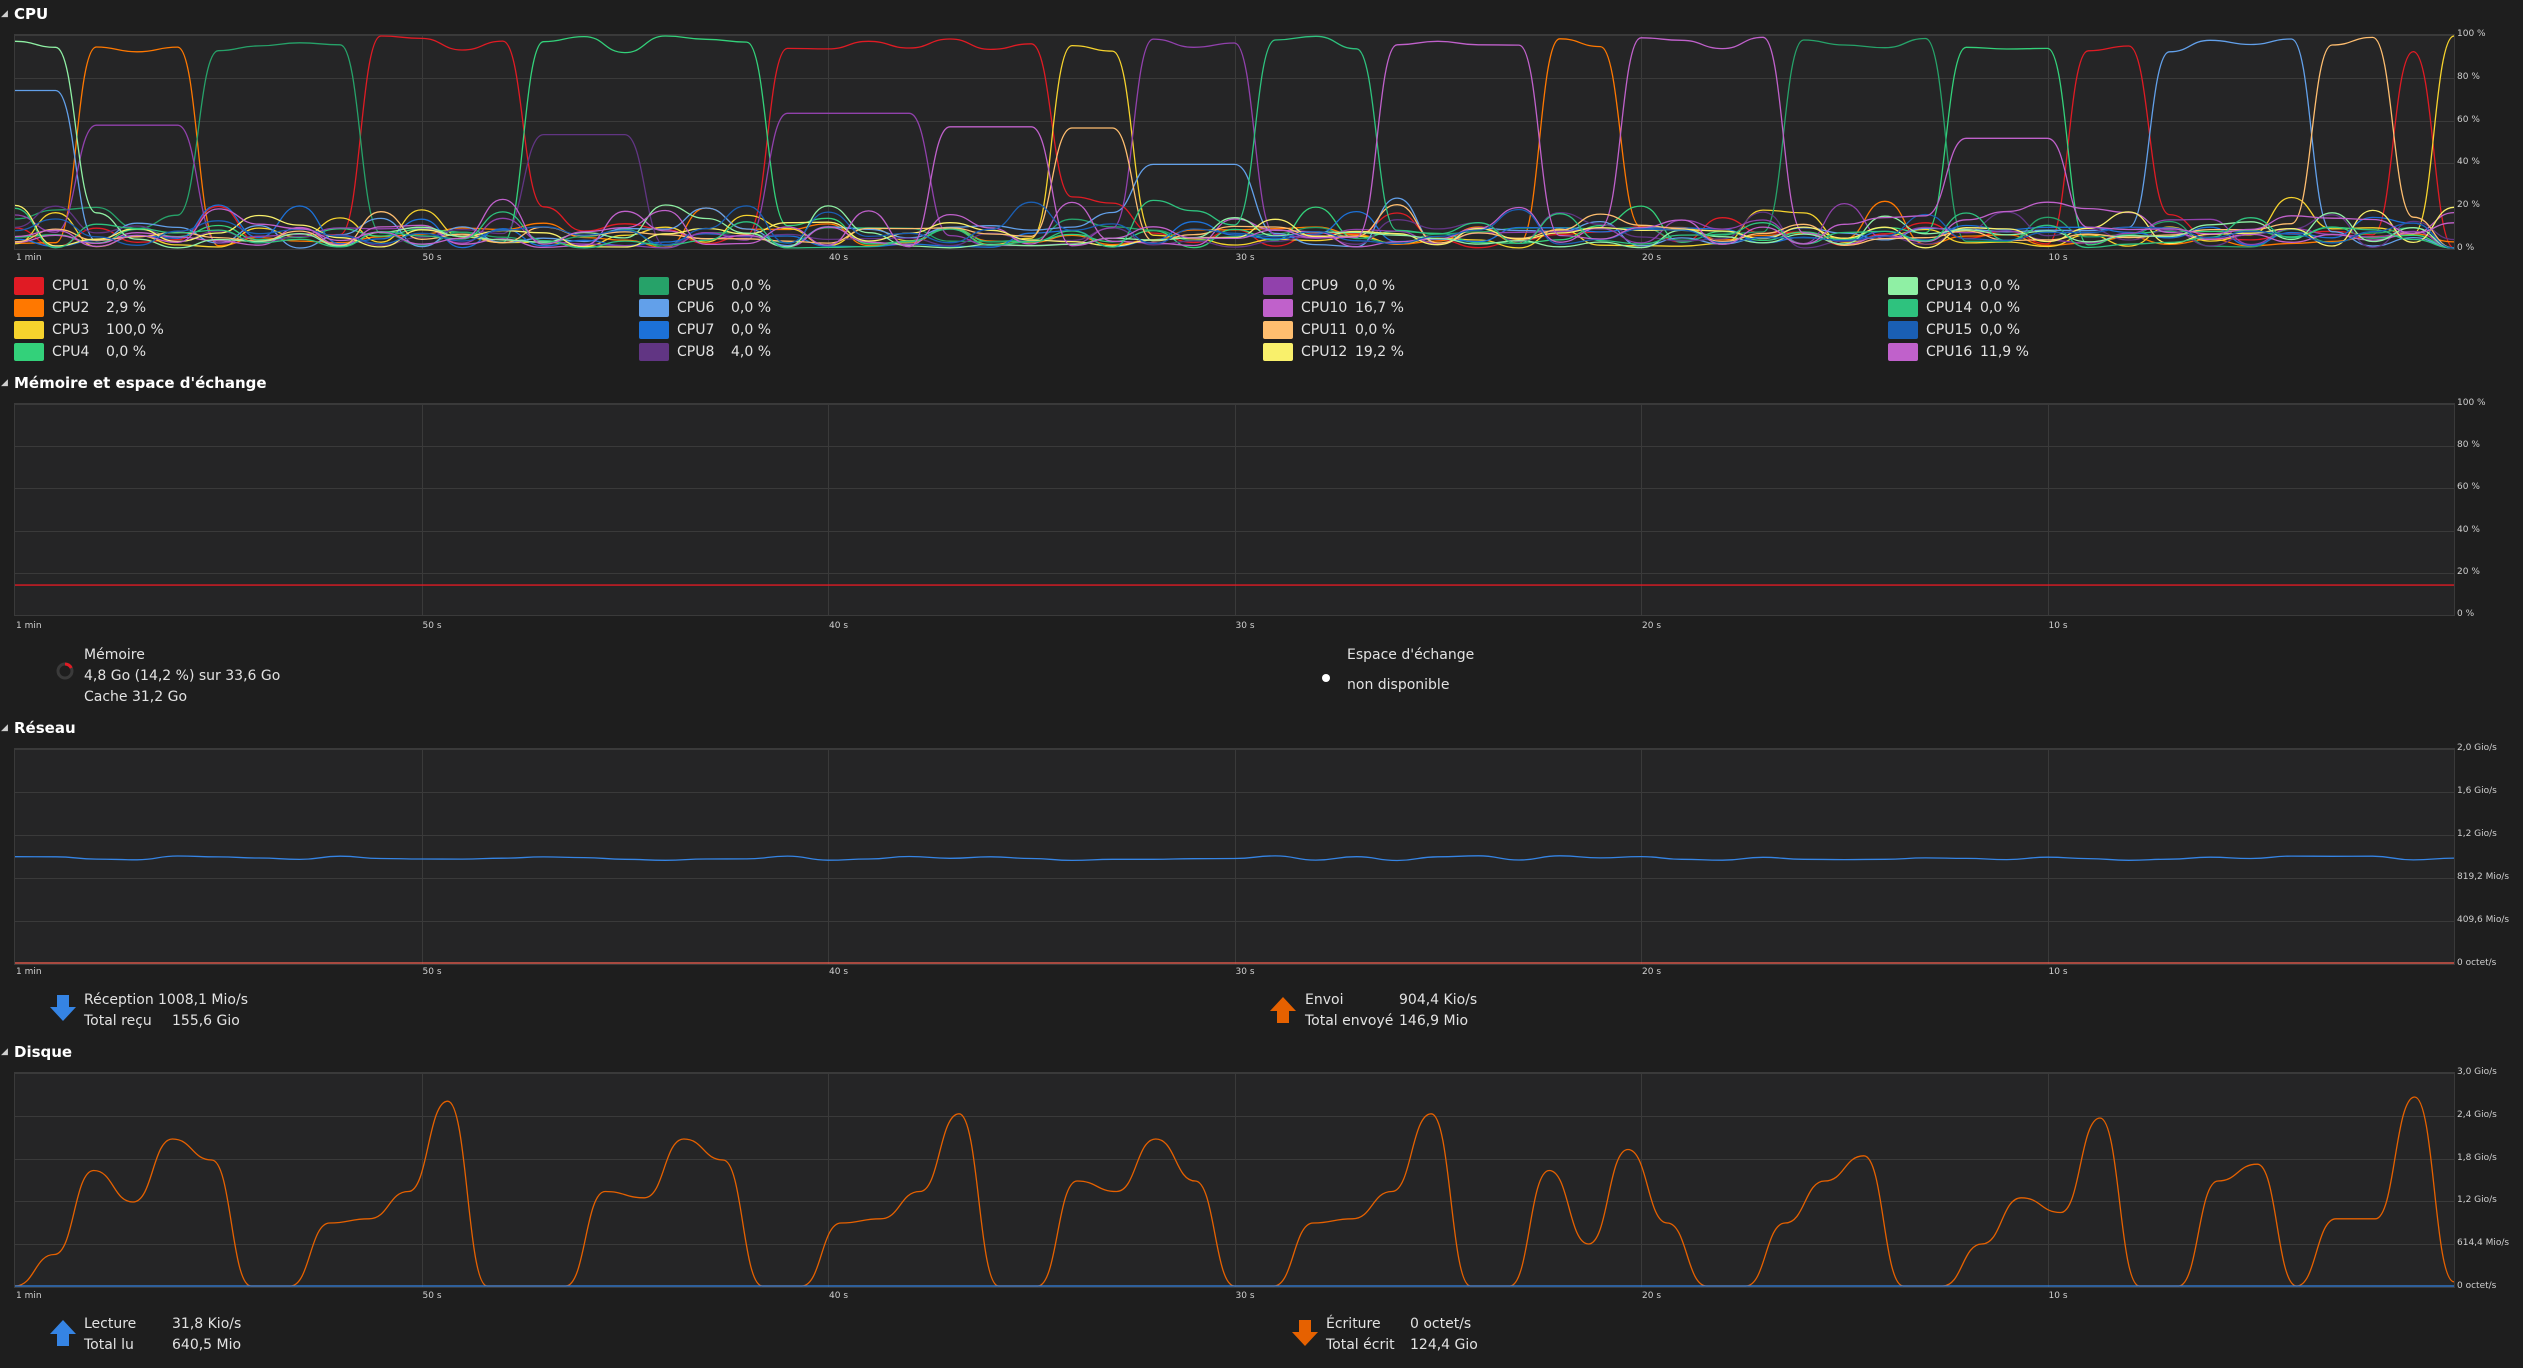  Describe the element at coordinates (71, 330) in the screenshot. I see `cpu-name: CPU3` at that location.